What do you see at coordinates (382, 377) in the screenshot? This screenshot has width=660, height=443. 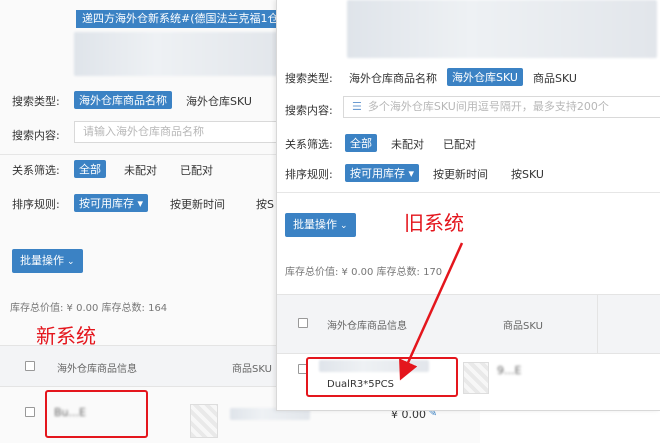 I see `old-system-highlight-box` at bounding box center [382, 377].